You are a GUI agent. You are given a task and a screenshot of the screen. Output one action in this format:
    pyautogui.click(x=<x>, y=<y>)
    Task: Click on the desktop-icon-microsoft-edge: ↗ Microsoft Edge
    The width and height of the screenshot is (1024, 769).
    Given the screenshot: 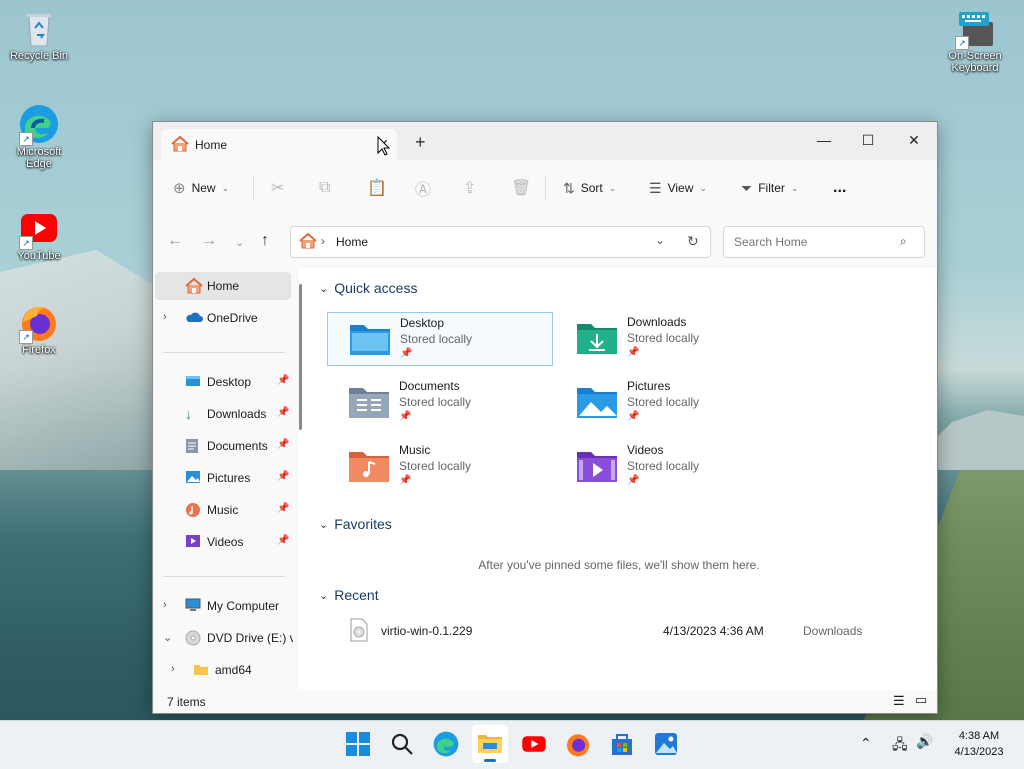 What is the action you would take?
    pyautogui.click(x=39, y=137)
    